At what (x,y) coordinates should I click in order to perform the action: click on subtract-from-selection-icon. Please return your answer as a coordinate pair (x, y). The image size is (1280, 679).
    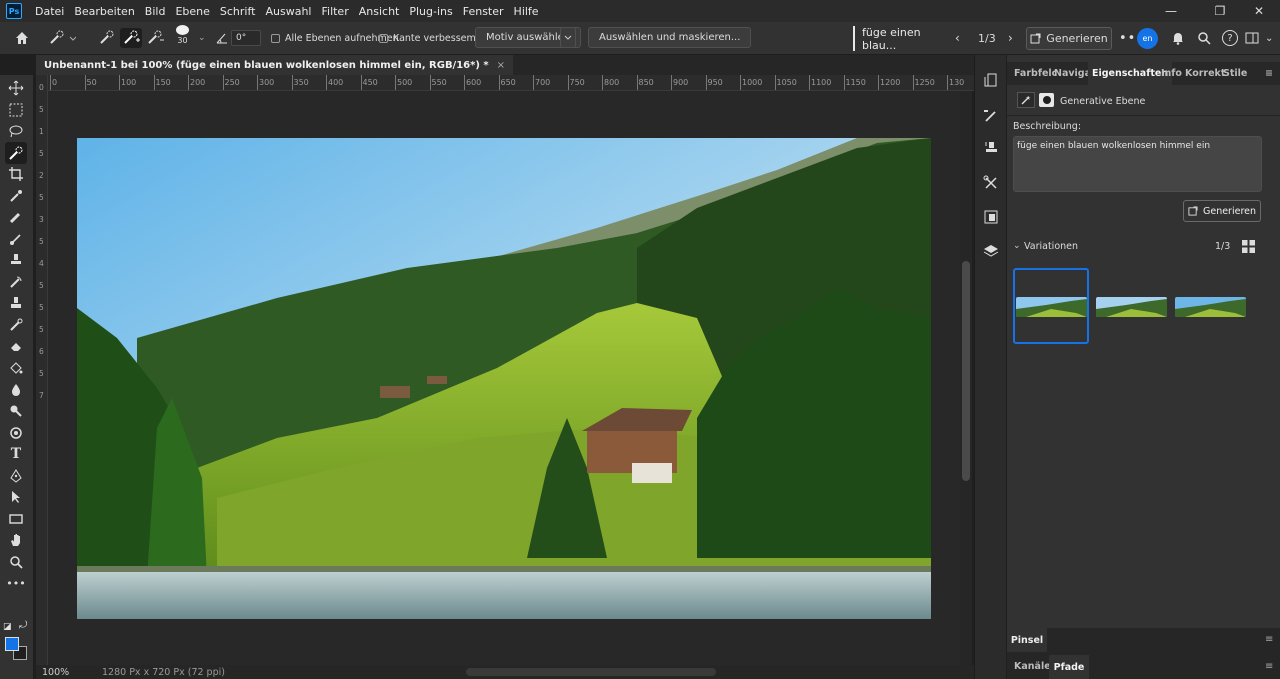
    Looking at the image, I should click on (155, 38).